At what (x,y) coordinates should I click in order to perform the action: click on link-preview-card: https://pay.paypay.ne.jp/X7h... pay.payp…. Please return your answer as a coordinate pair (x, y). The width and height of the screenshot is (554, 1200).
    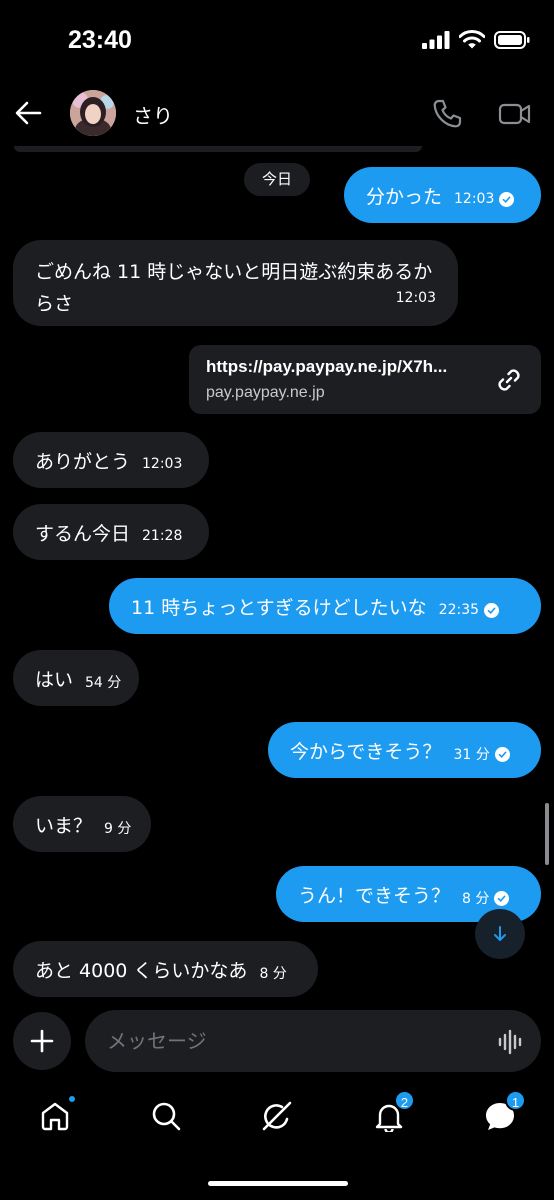
    Looking at the image, I should click on (365, 379).